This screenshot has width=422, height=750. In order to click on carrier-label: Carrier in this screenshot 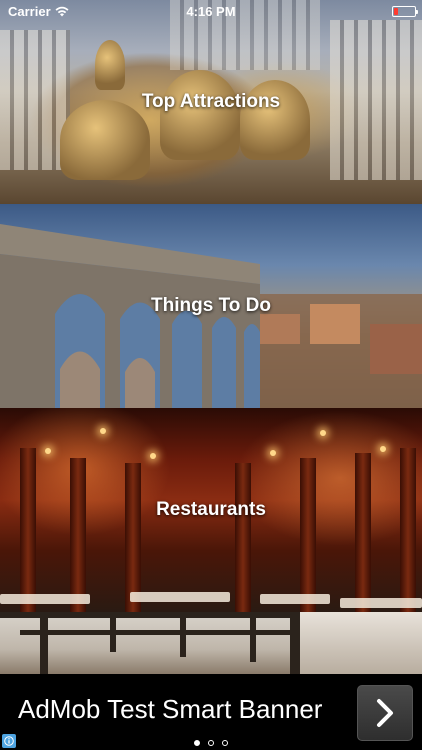, I will do `click(29, 11)`.